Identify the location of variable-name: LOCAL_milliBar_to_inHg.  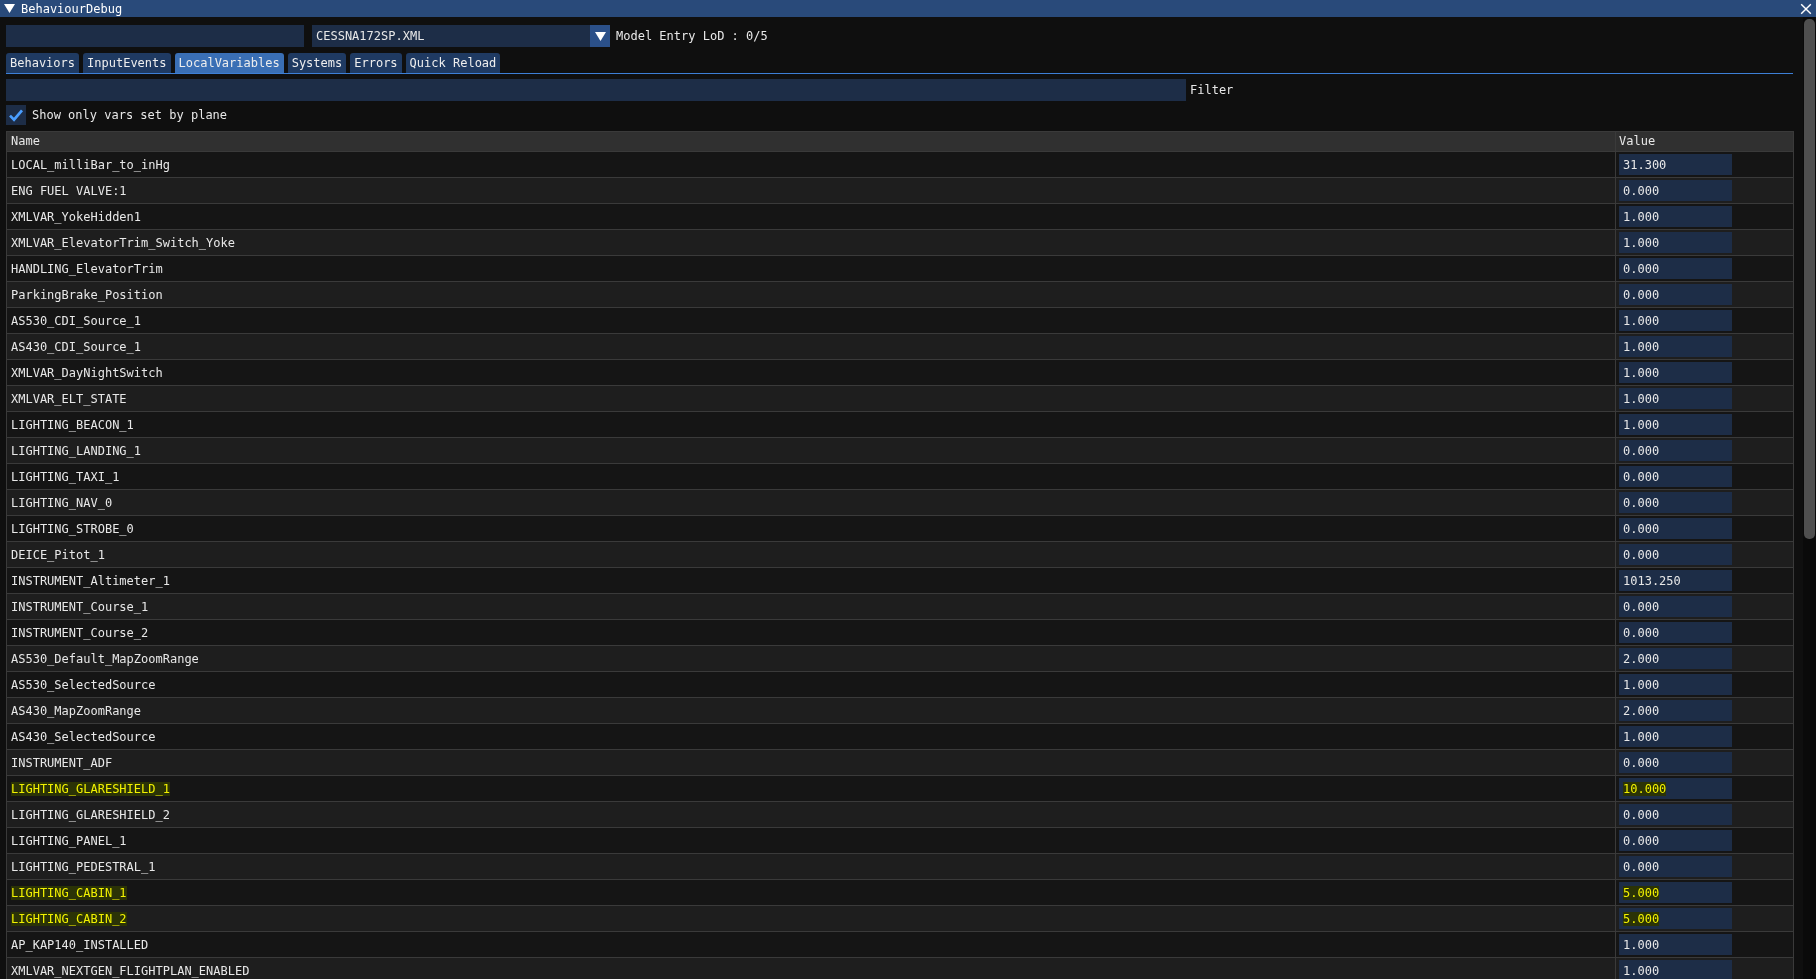
(90, 164).